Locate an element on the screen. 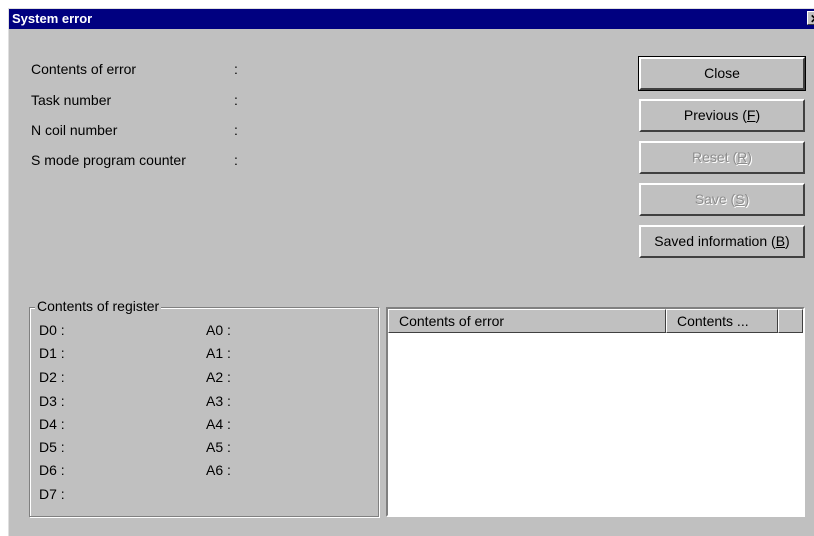 This screenshot has width=814, height=536. register-a2: A2 : is located at coordinates (218, 377).